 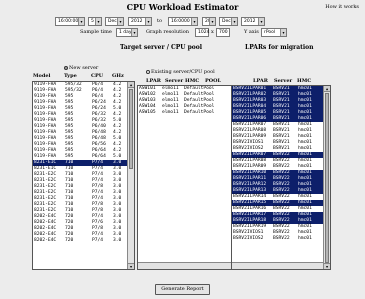 I want to click on list-cell: hmc01, so click(x=305, y=238).